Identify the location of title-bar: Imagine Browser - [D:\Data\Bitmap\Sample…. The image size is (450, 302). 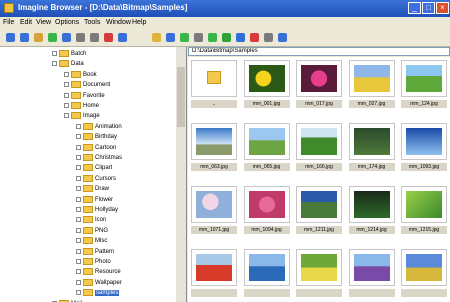
(225, 8).